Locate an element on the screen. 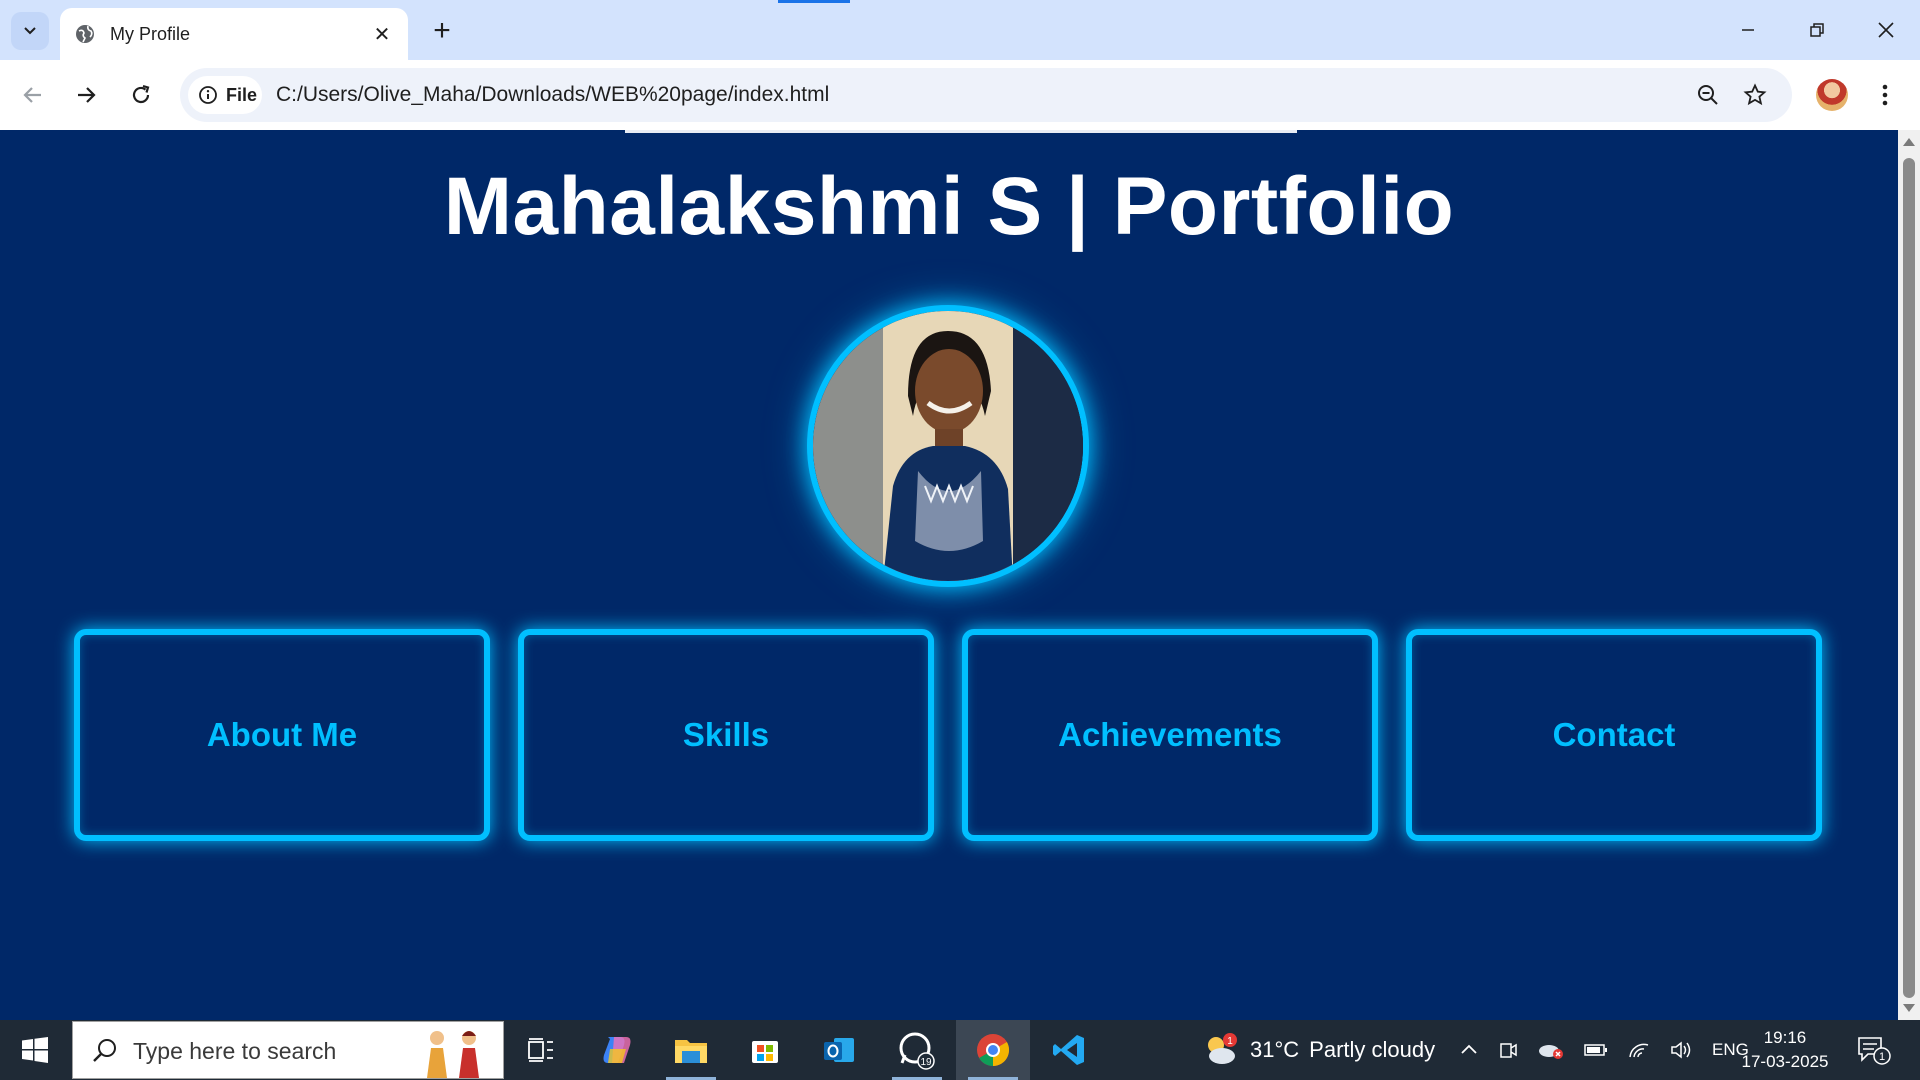 The width and height of the screenshot is (1920, 1080). reload-button is located at coordinates (141, 95).